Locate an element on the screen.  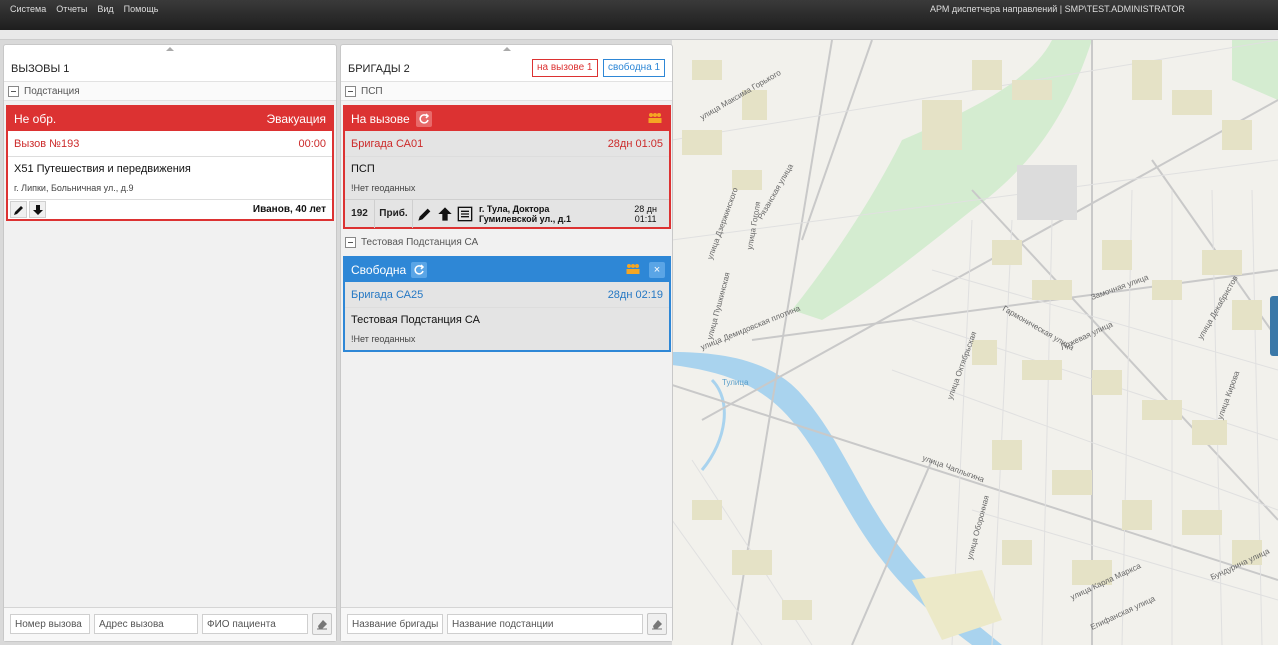
on-call-badge: на вызове 1 is located at coordinates (565, 68).